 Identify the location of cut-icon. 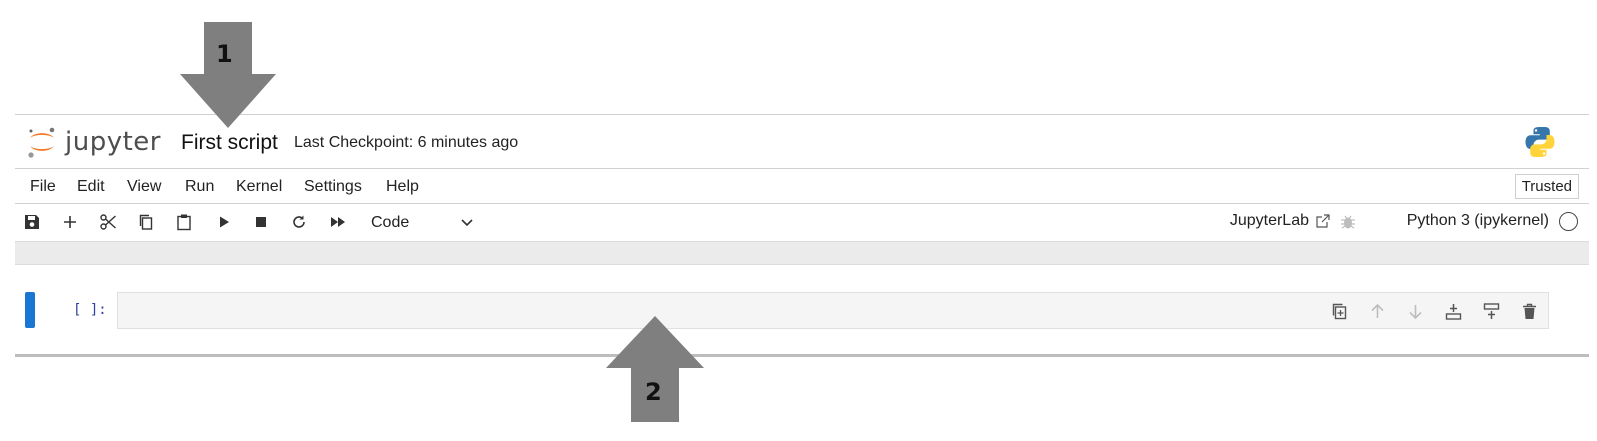
(108, 222).